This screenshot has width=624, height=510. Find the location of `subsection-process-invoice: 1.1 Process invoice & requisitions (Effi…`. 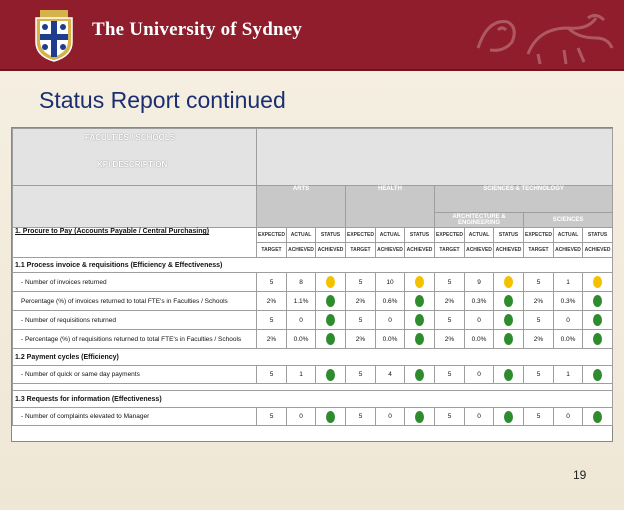

subsection-process-invoice: 1.1 Process invoice & requisitions (Effi… is located at coordinates (312, 265).